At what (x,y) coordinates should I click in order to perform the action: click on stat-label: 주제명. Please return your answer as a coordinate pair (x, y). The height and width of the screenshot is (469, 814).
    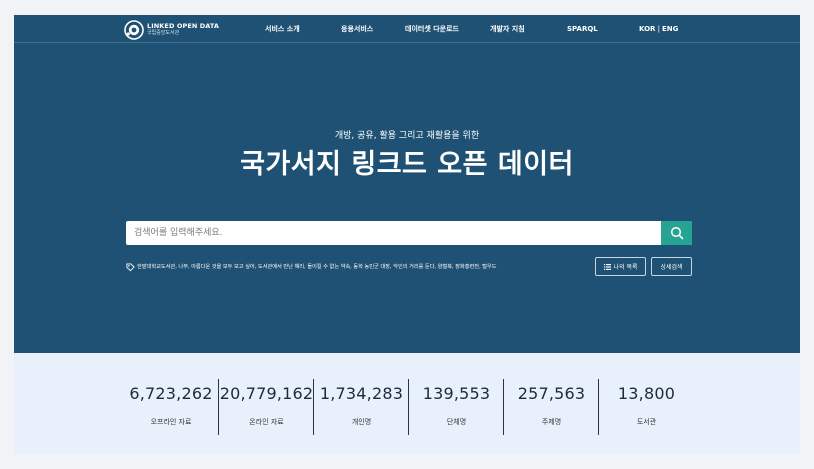
    Looking at the image, I should click on (551, 422).